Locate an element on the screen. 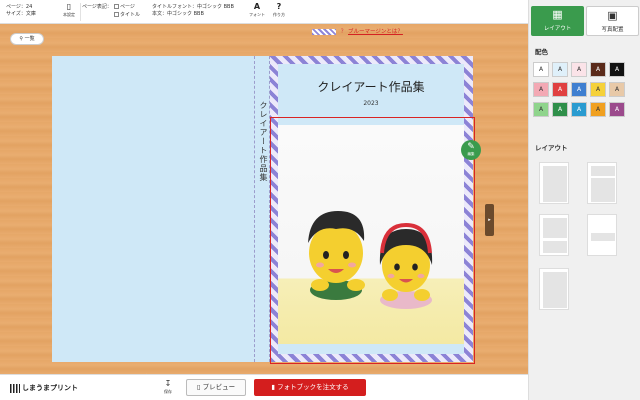  pencil-icon: ✎ is located at coordinates (471, 147).